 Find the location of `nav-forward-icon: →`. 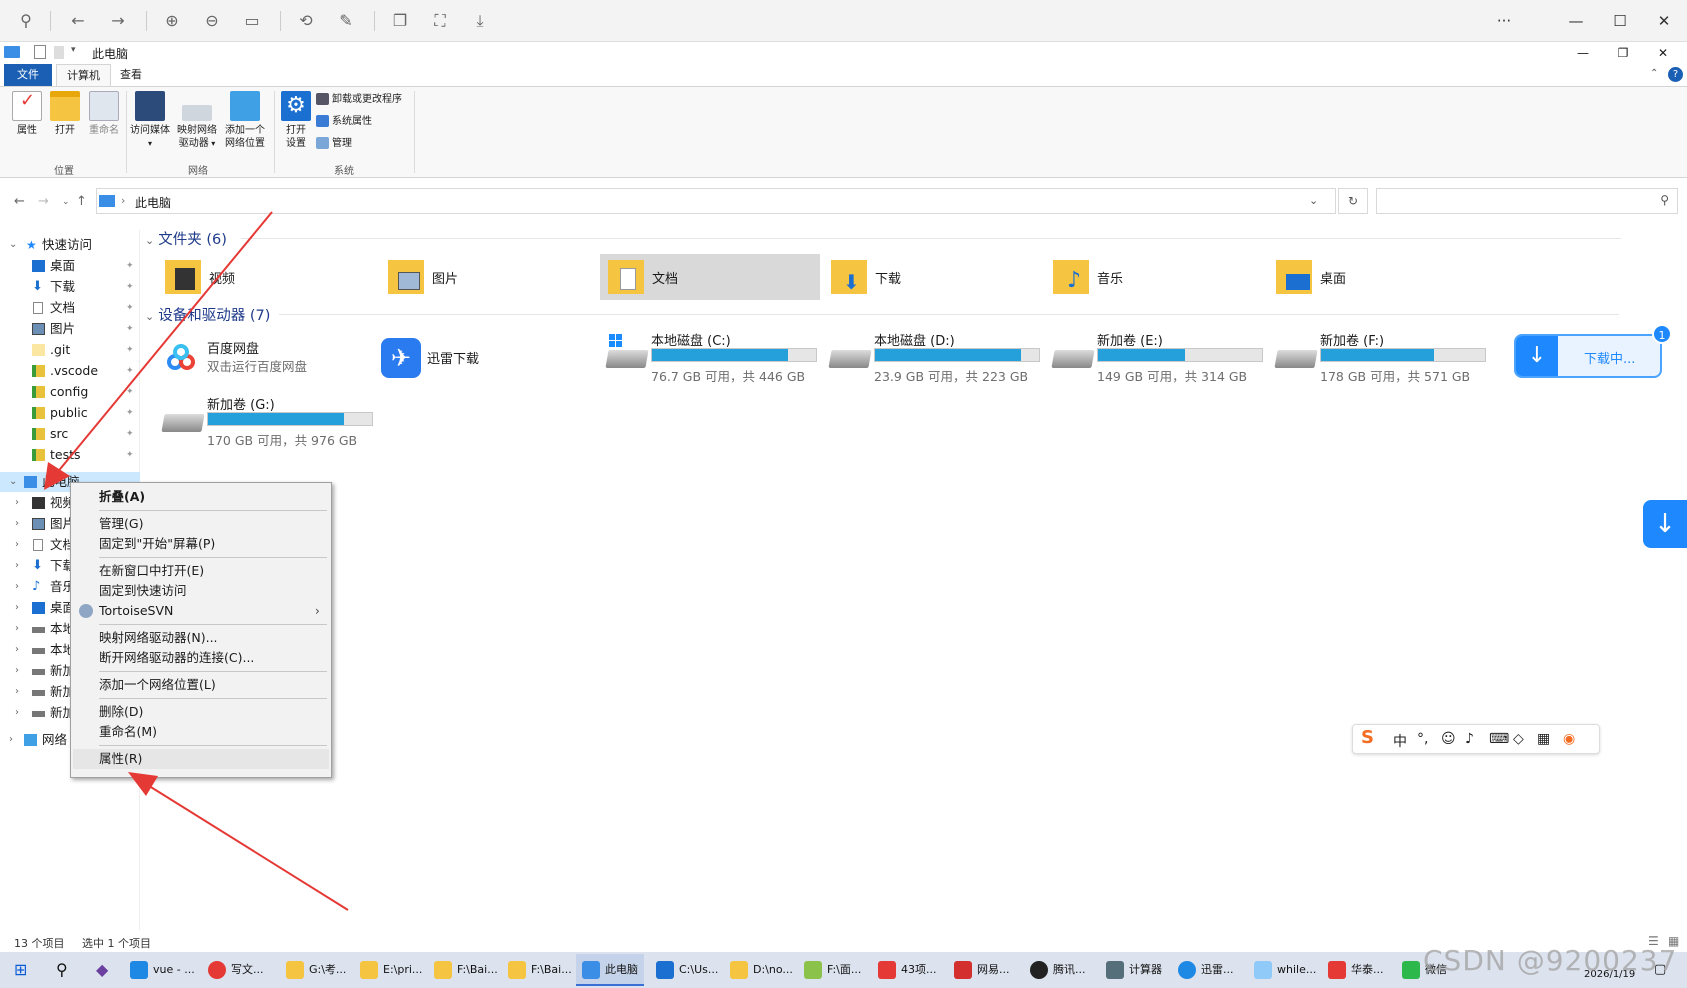

nav-forward-icon: → is located at coordinates (43, 201).